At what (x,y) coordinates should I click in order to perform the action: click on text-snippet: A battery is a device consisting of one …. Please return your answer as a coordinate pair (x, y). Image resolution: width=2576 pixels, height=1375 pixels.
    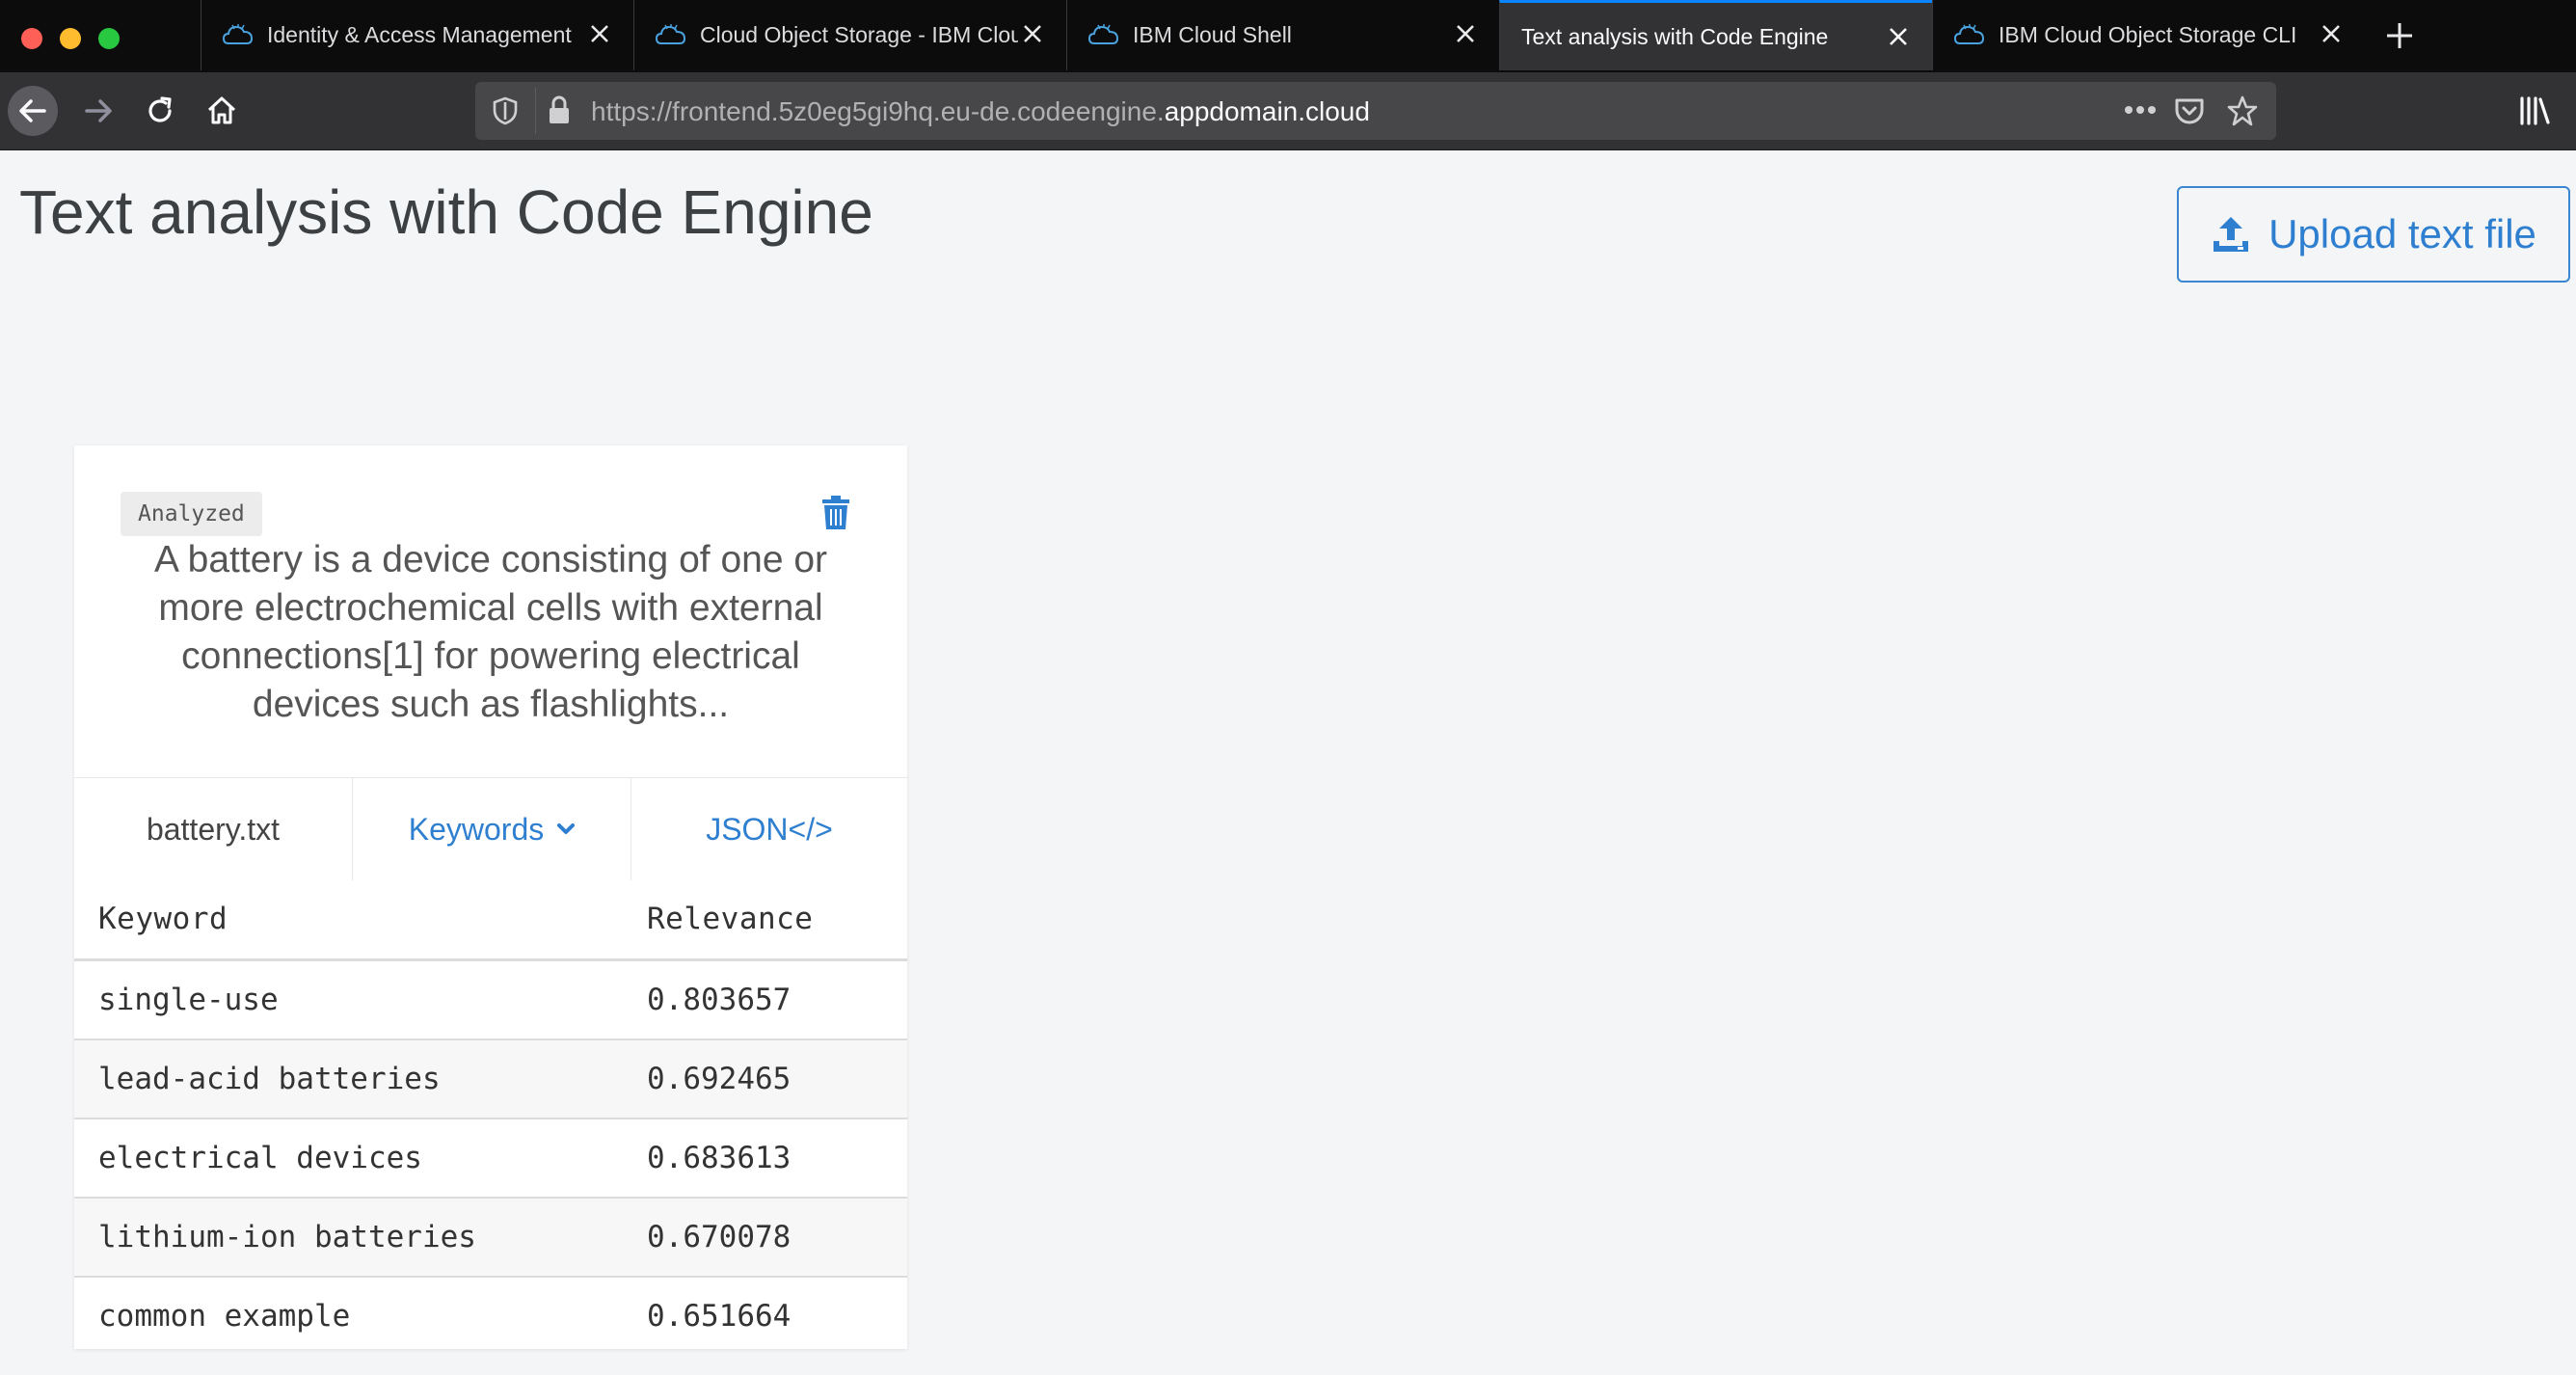
    Looking at the image, I should click on (491, 632).